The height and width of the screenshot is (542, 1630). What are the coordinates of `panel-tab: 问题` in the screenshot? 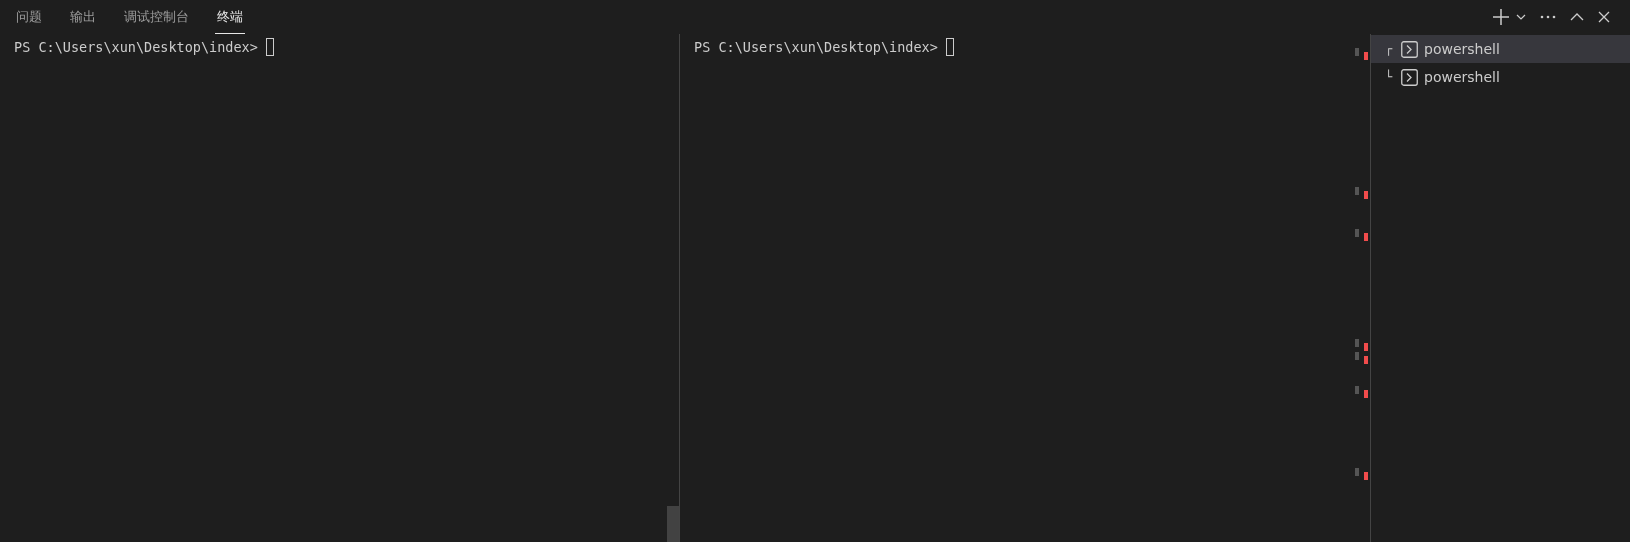 It's located at (29, 17).